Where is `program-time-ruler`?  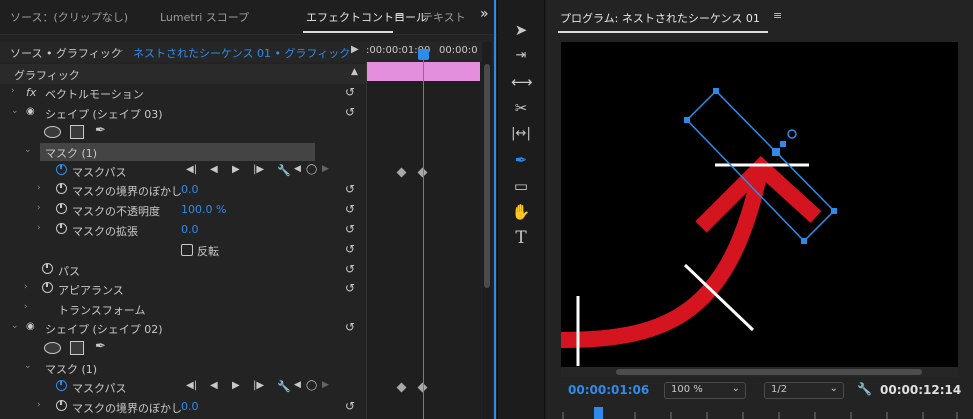 program-time-ruler is located at coordinates (759, 411).